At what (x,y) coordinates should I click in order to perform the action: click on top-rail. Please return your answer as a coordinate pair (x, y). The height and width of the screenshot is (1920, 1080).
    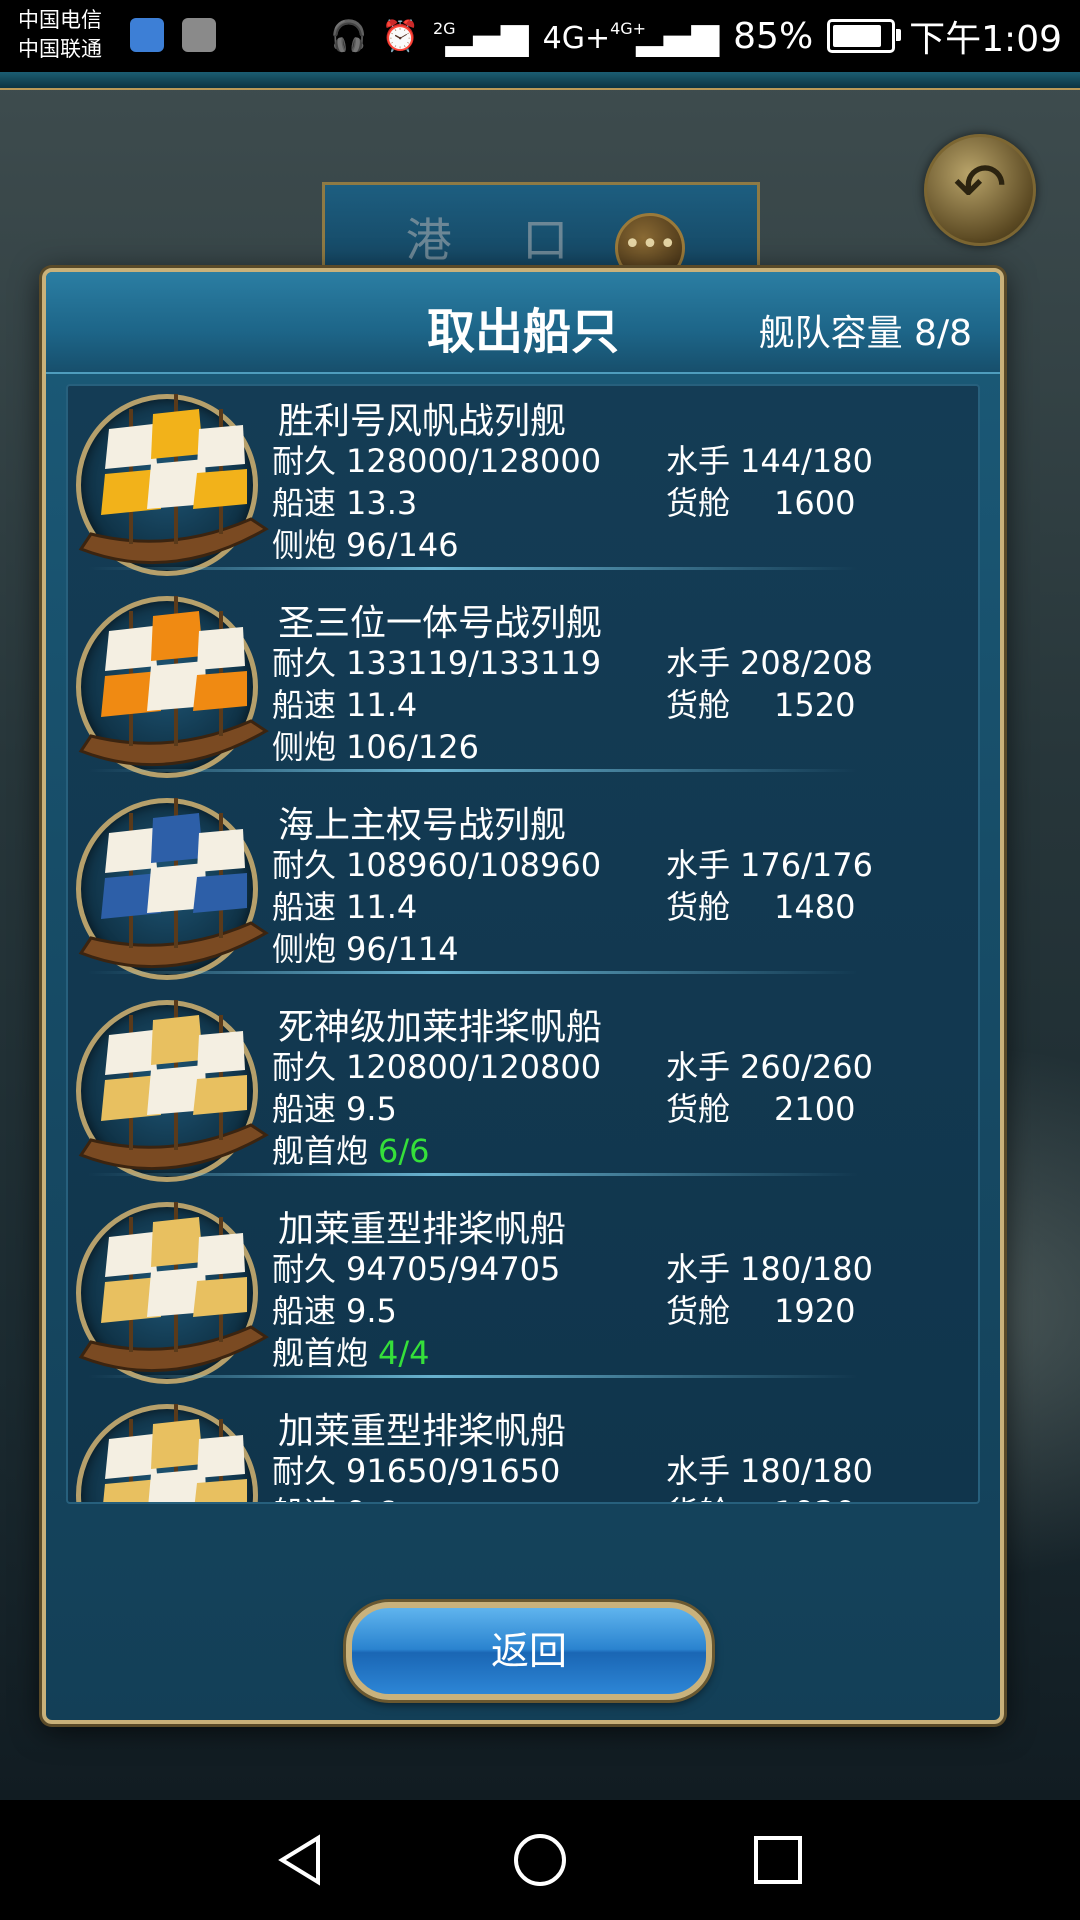
    Looking at the image, I should click on (540, 81).